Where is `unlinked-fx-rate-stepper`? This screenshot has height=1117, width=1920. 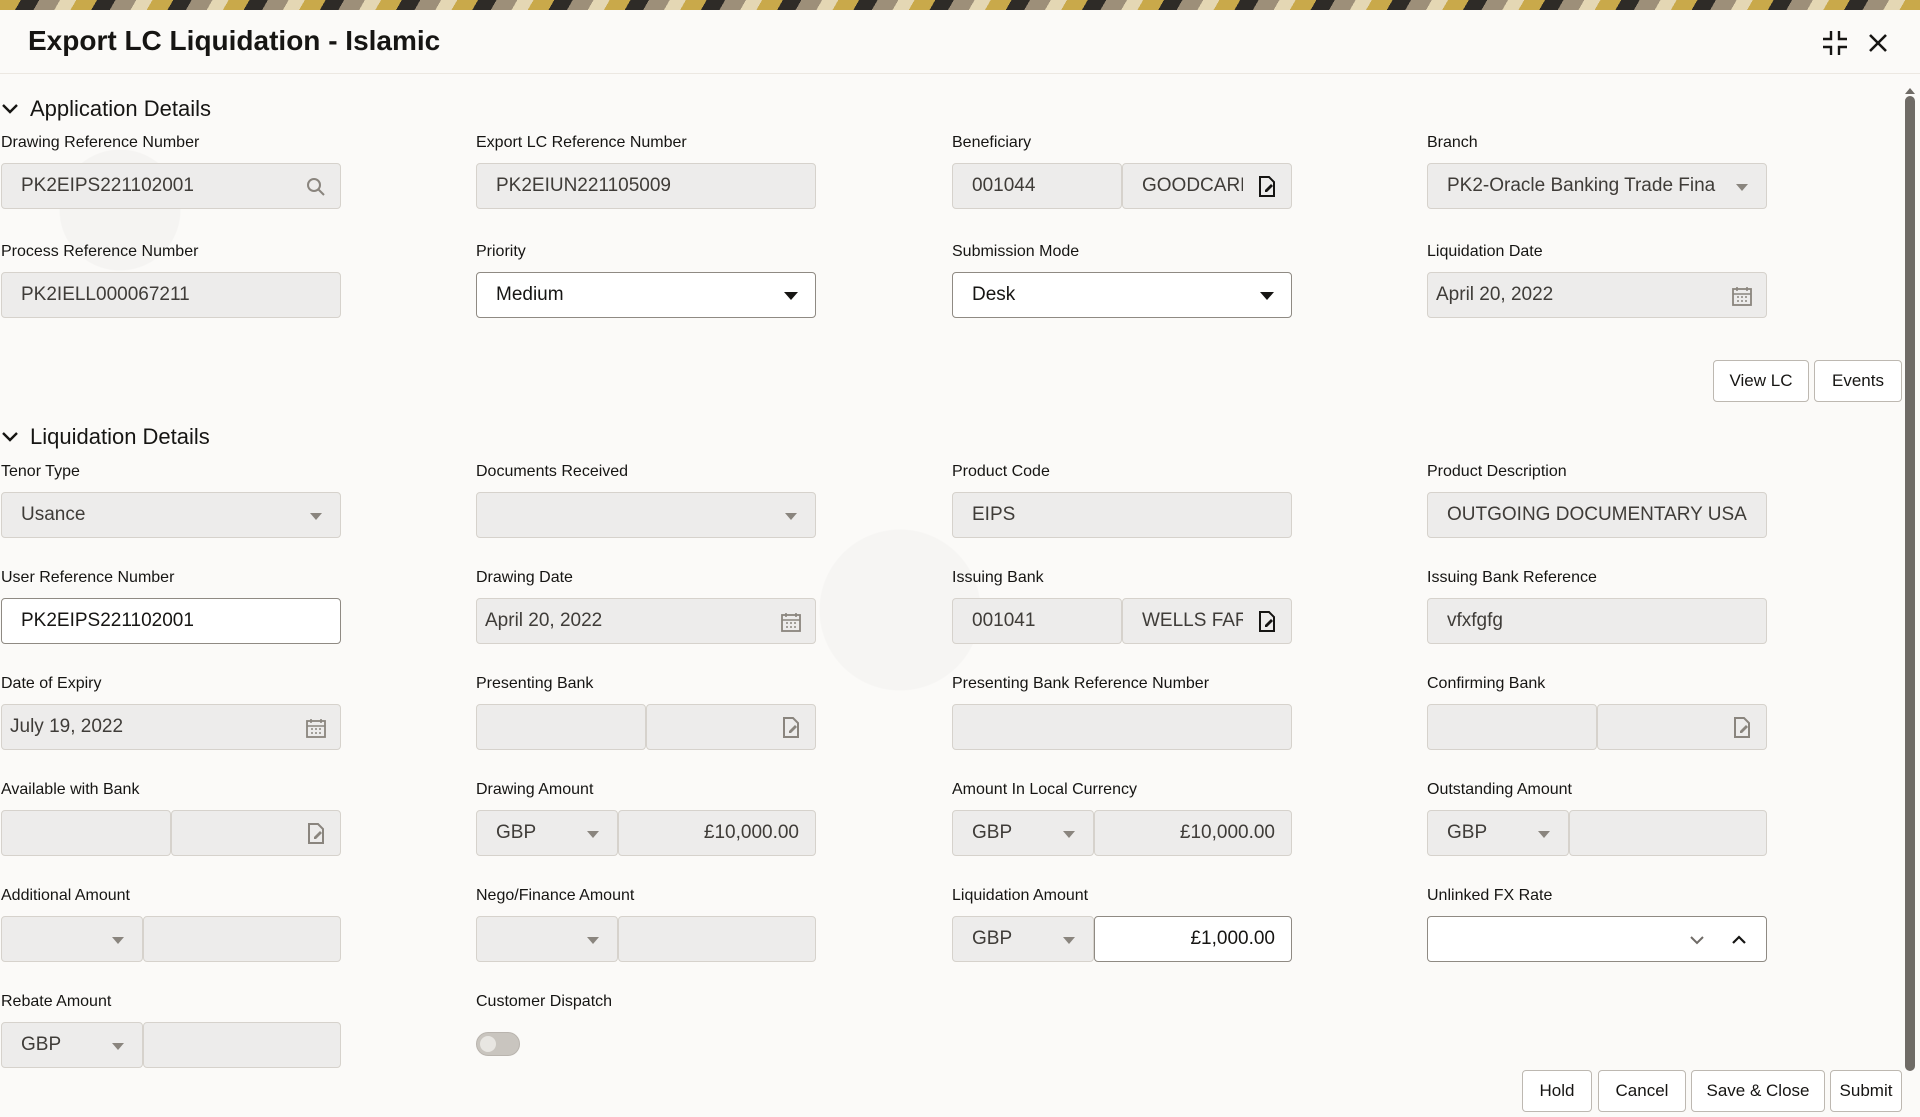
unlinked-fx-rate-stepper is located at coordinates (1597, 939).